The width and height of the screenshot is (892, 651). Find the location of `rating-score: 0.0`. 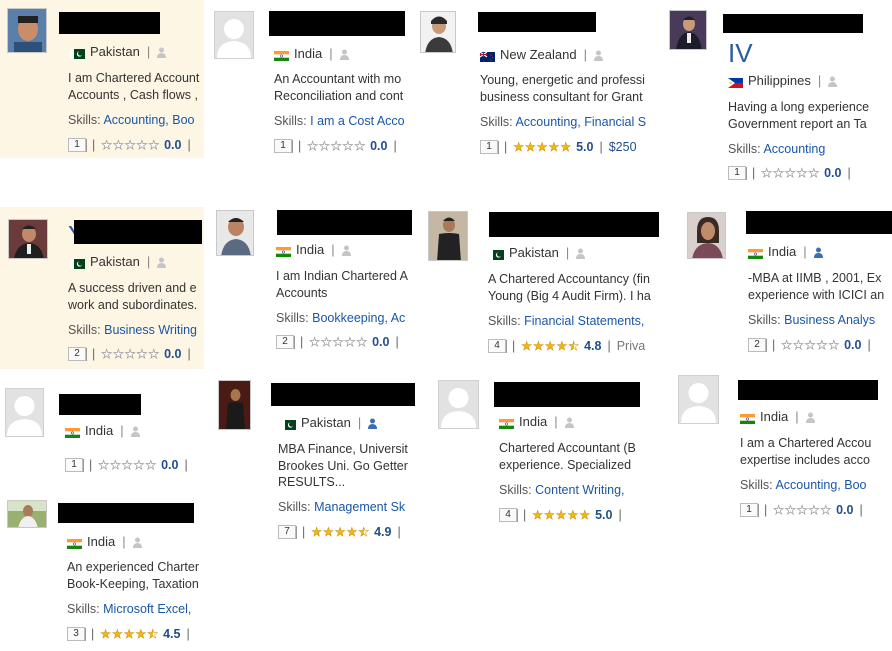

rating-score: 0.0 is located at coordinates (170, 465).